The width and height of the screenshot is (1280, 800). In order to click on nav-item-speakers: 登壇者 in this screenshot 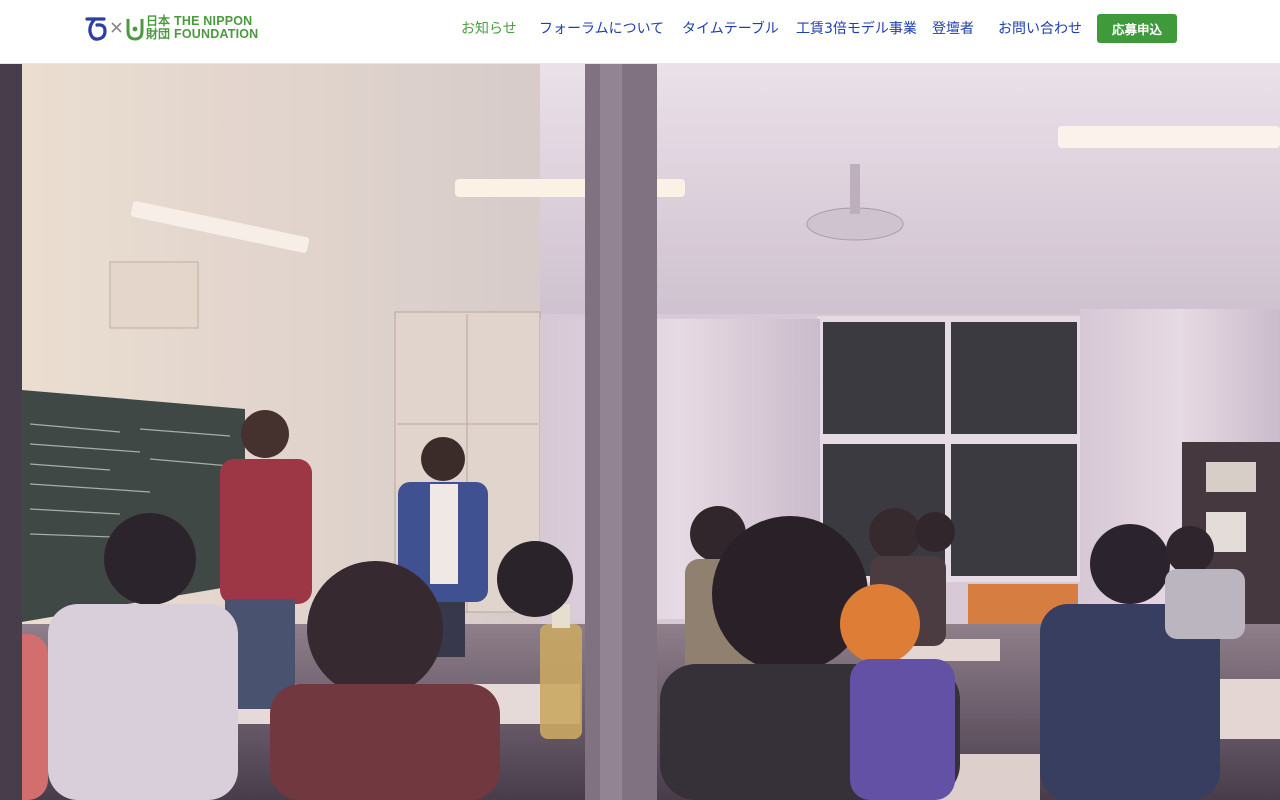, I will do `click(953, 29)`.